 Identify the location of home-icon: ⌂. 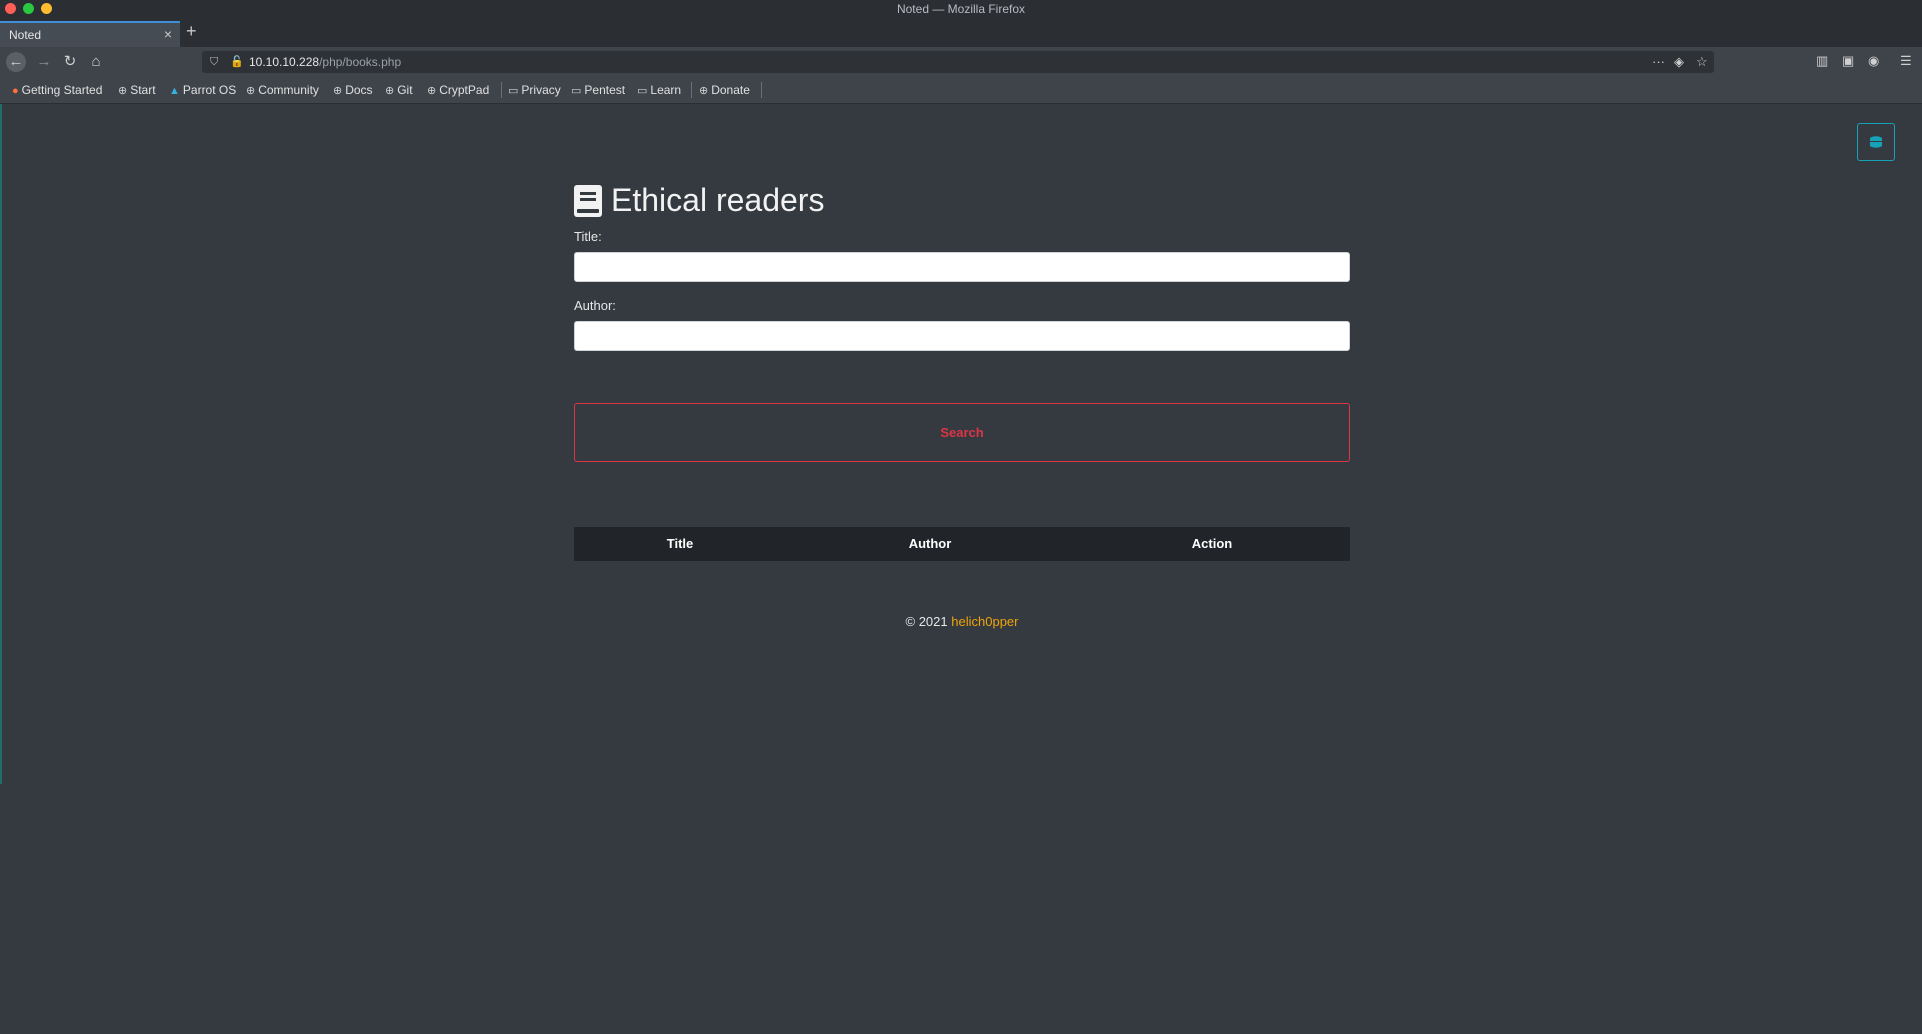
(96, 62).